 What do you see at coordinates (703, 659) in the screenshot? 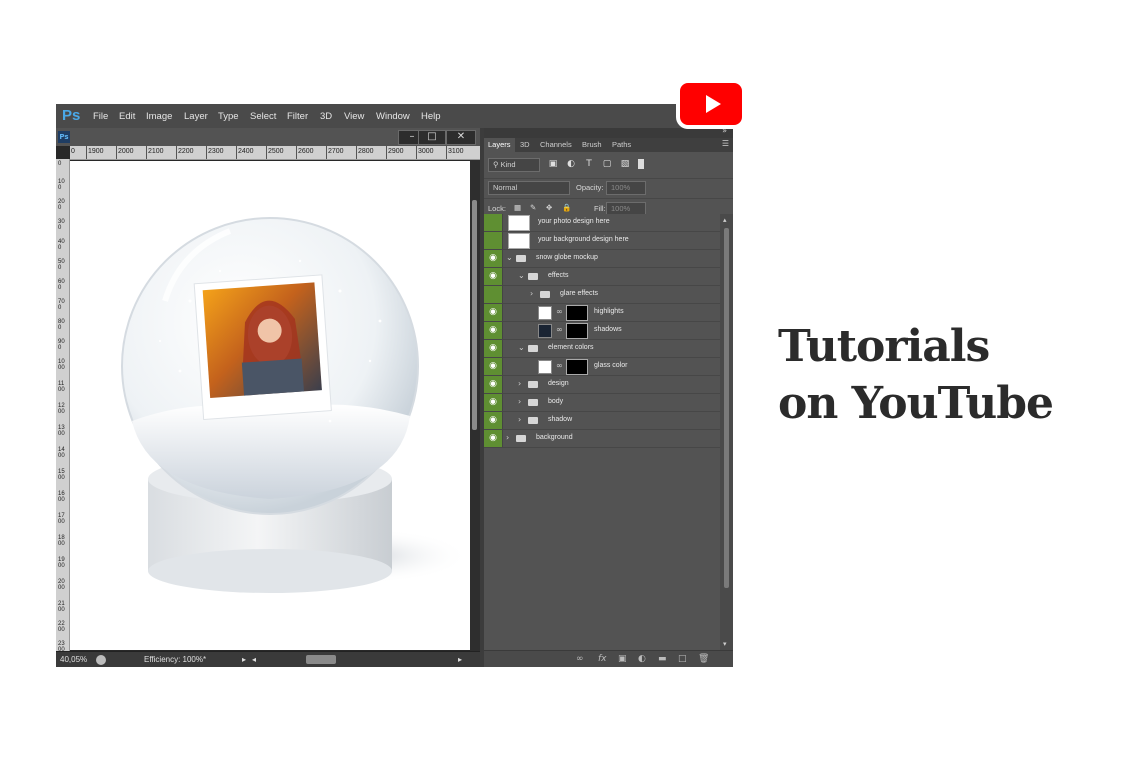
I see `trash-icon: 🗑` at bounding box center [703, 659].